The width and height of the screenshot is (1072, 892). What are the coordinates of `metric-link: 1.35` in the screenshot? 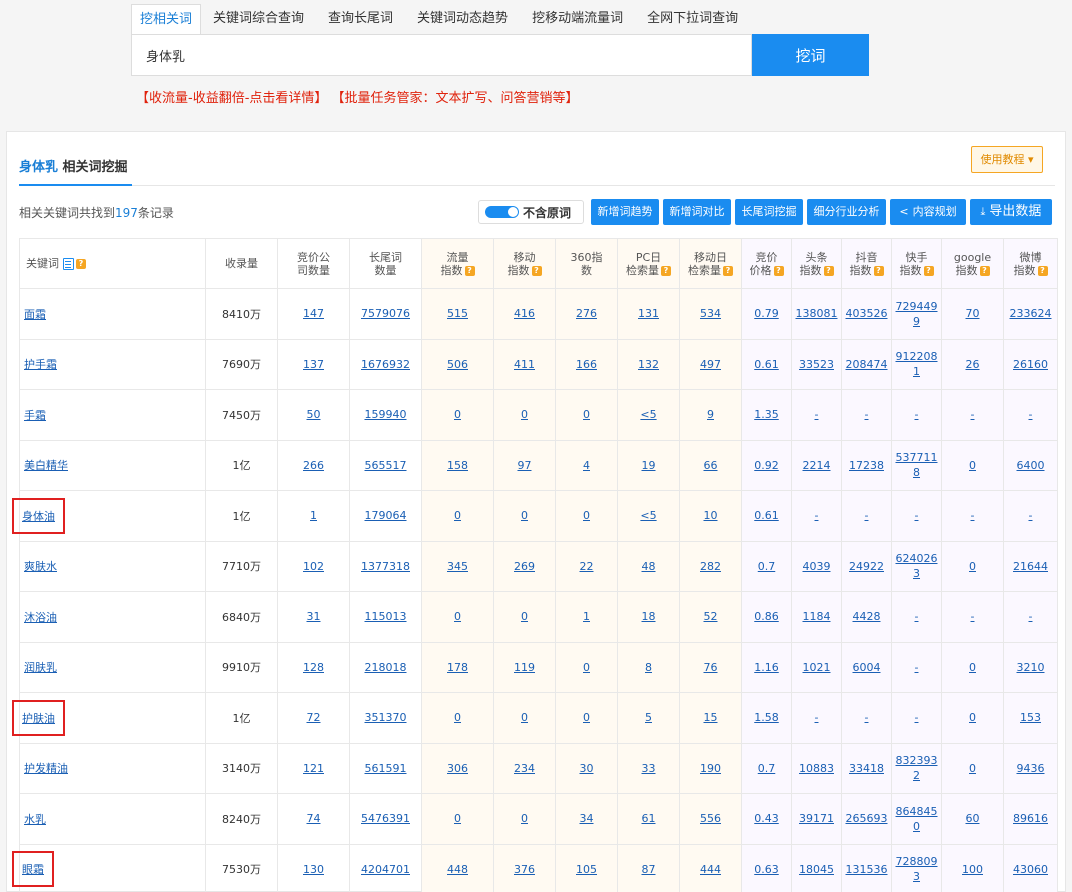 It's located at (766, 414).